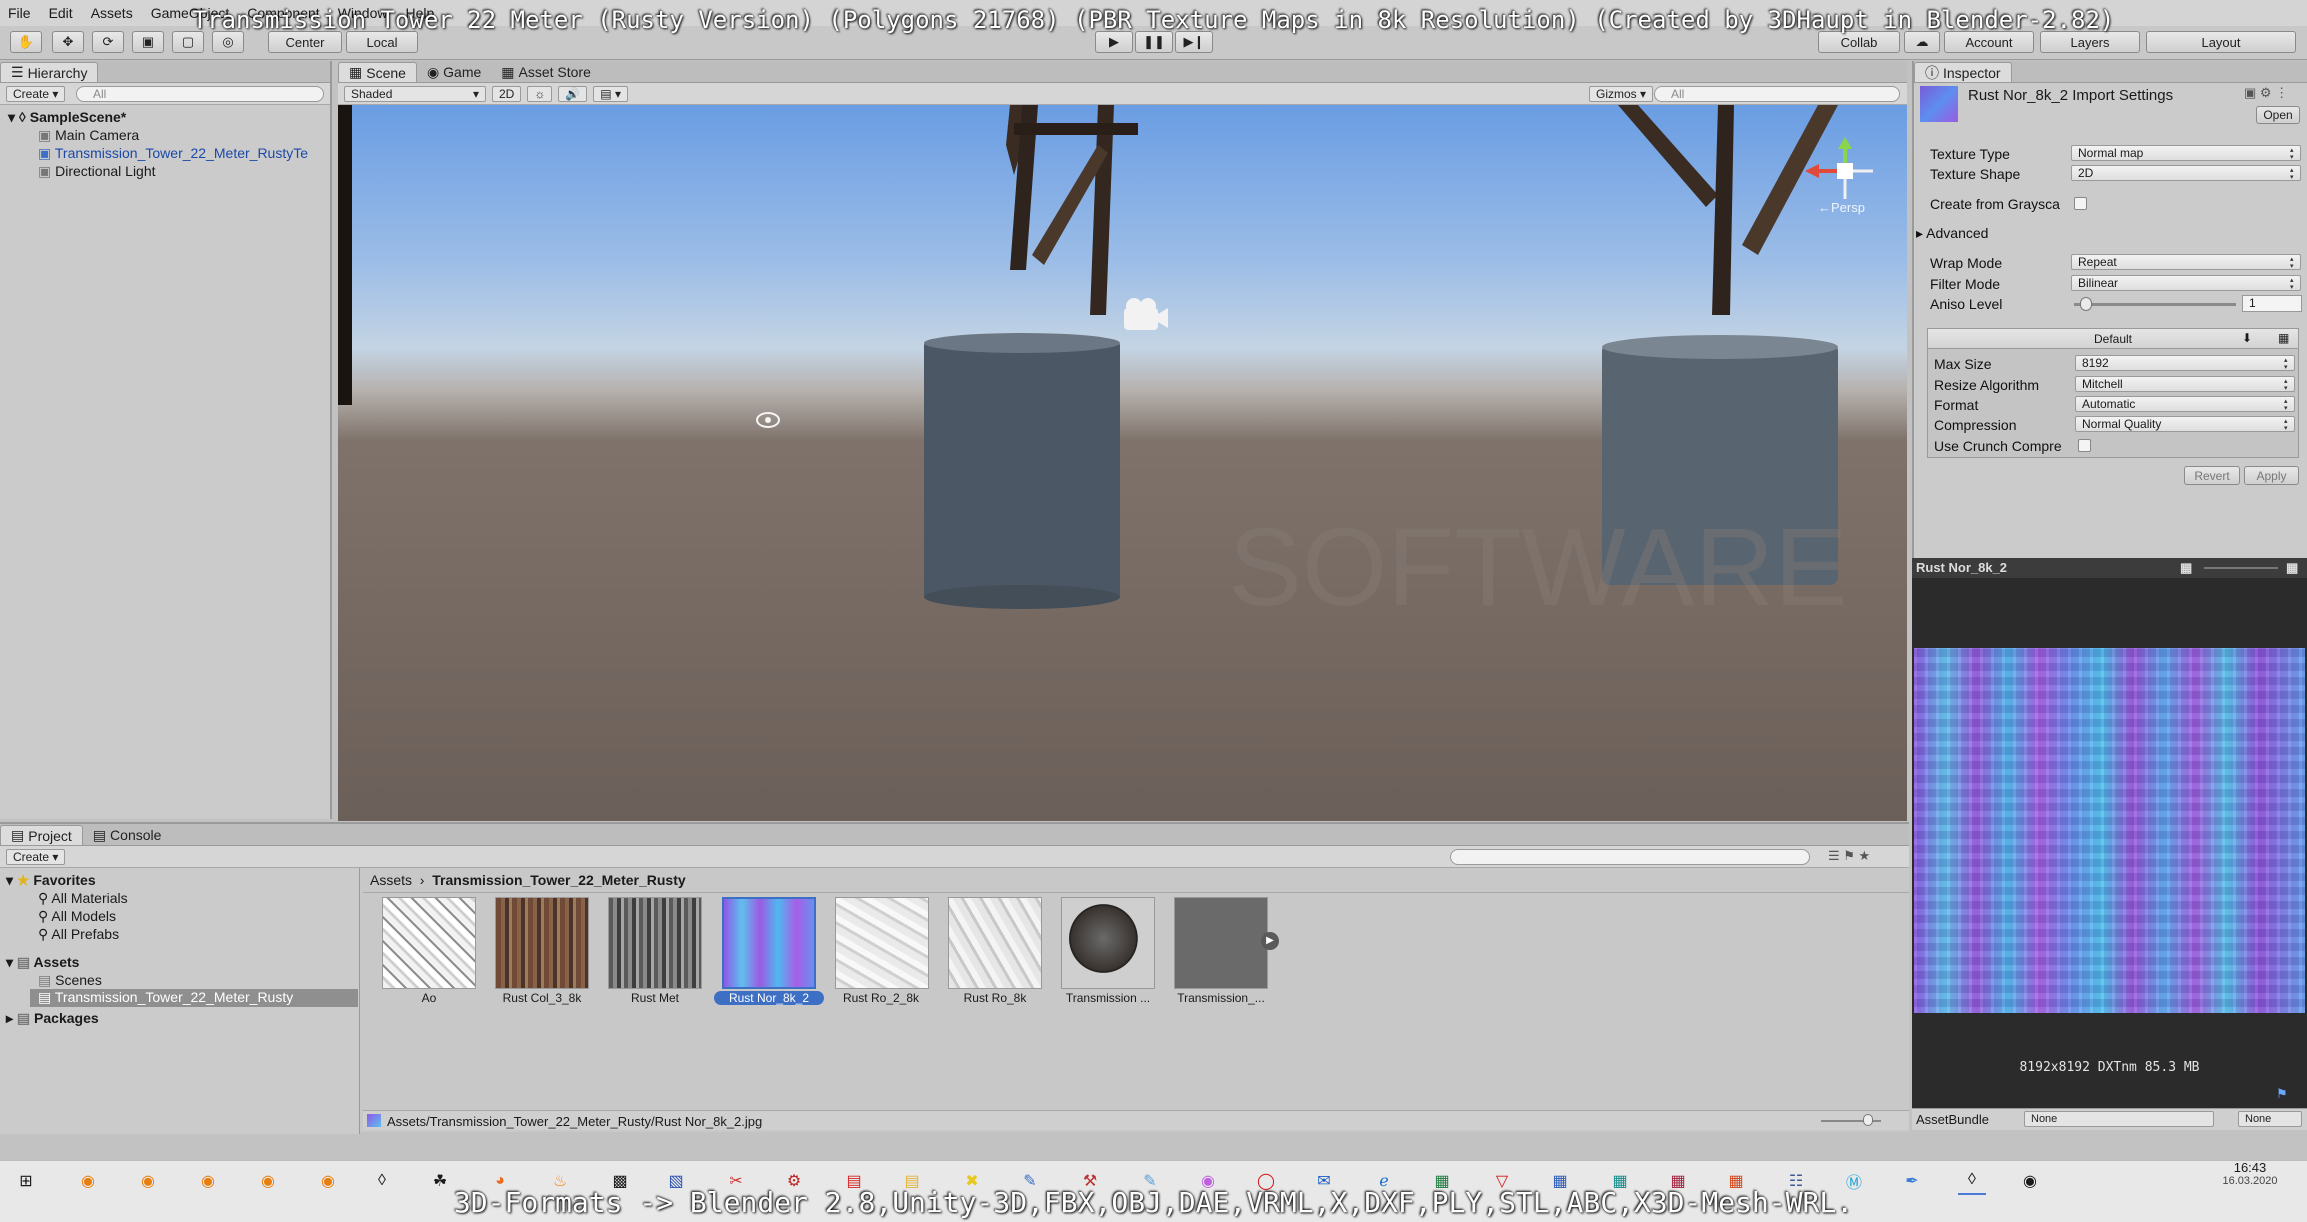 This screenshot has height=1222, width=2307. What do you see at coordinates (2241, 568) in the screenshot?
I see `preview-mip-slider` at bounding box center [2241, 568].